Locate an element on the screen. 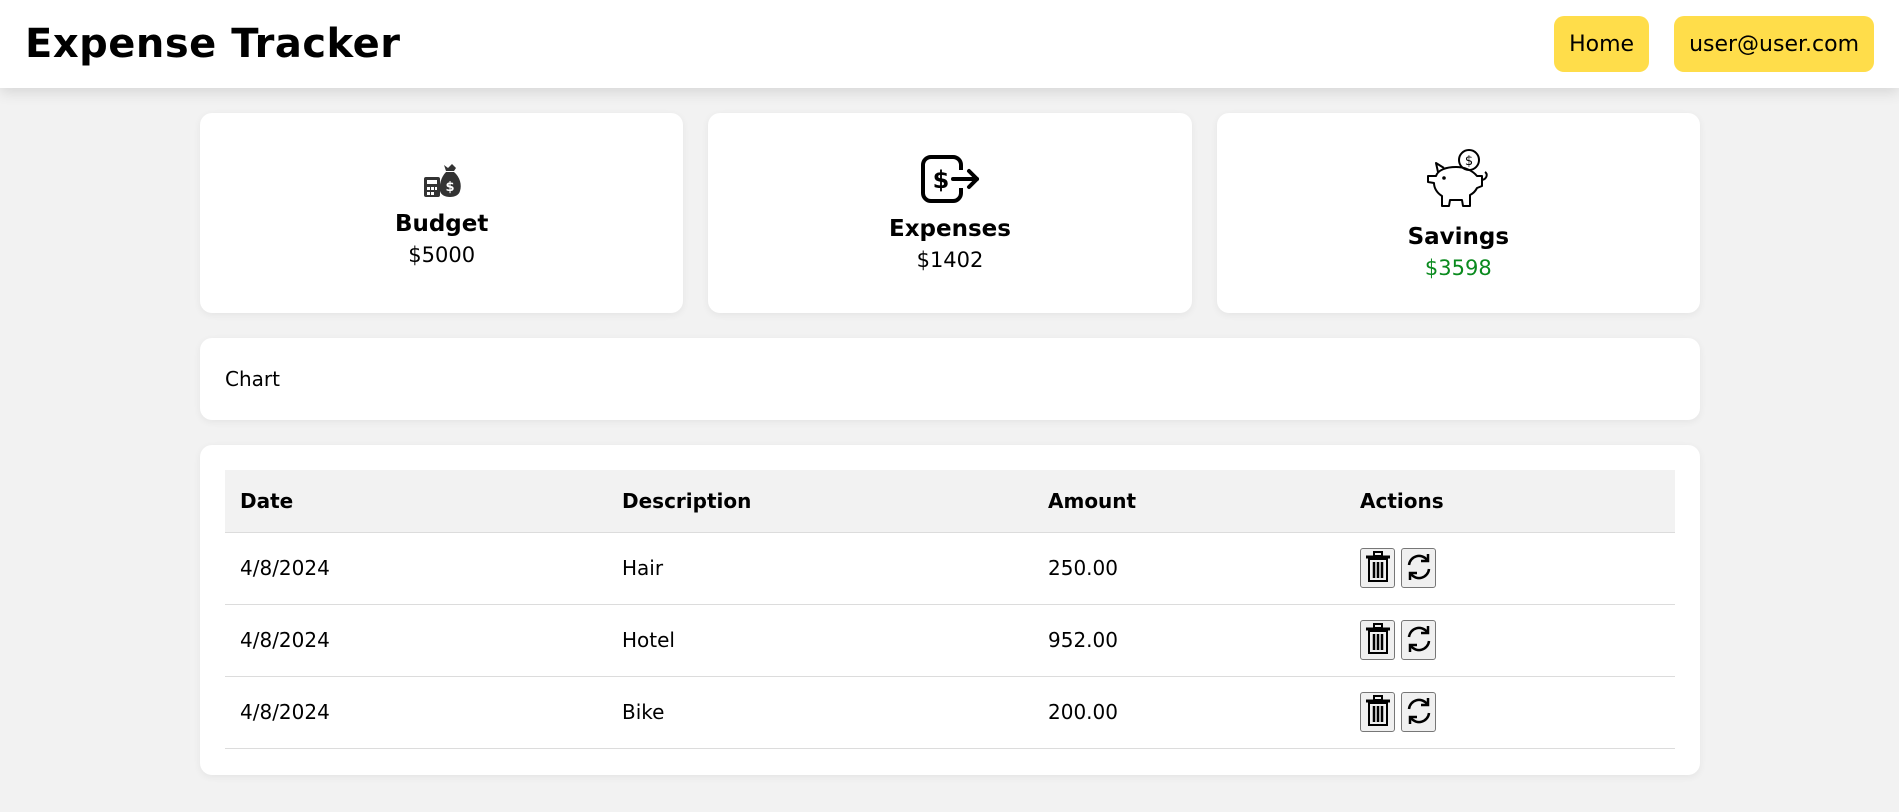 The image size is (1899, 812). cell-amount: 952.00 is located at coordinates (1189, 640).